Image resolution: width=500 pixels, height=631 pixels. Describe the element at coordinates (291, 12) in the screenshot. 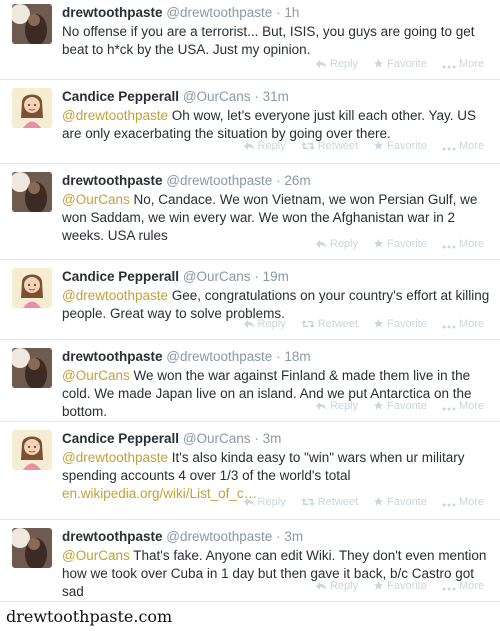

I see `timestamp: 1h` at that location.